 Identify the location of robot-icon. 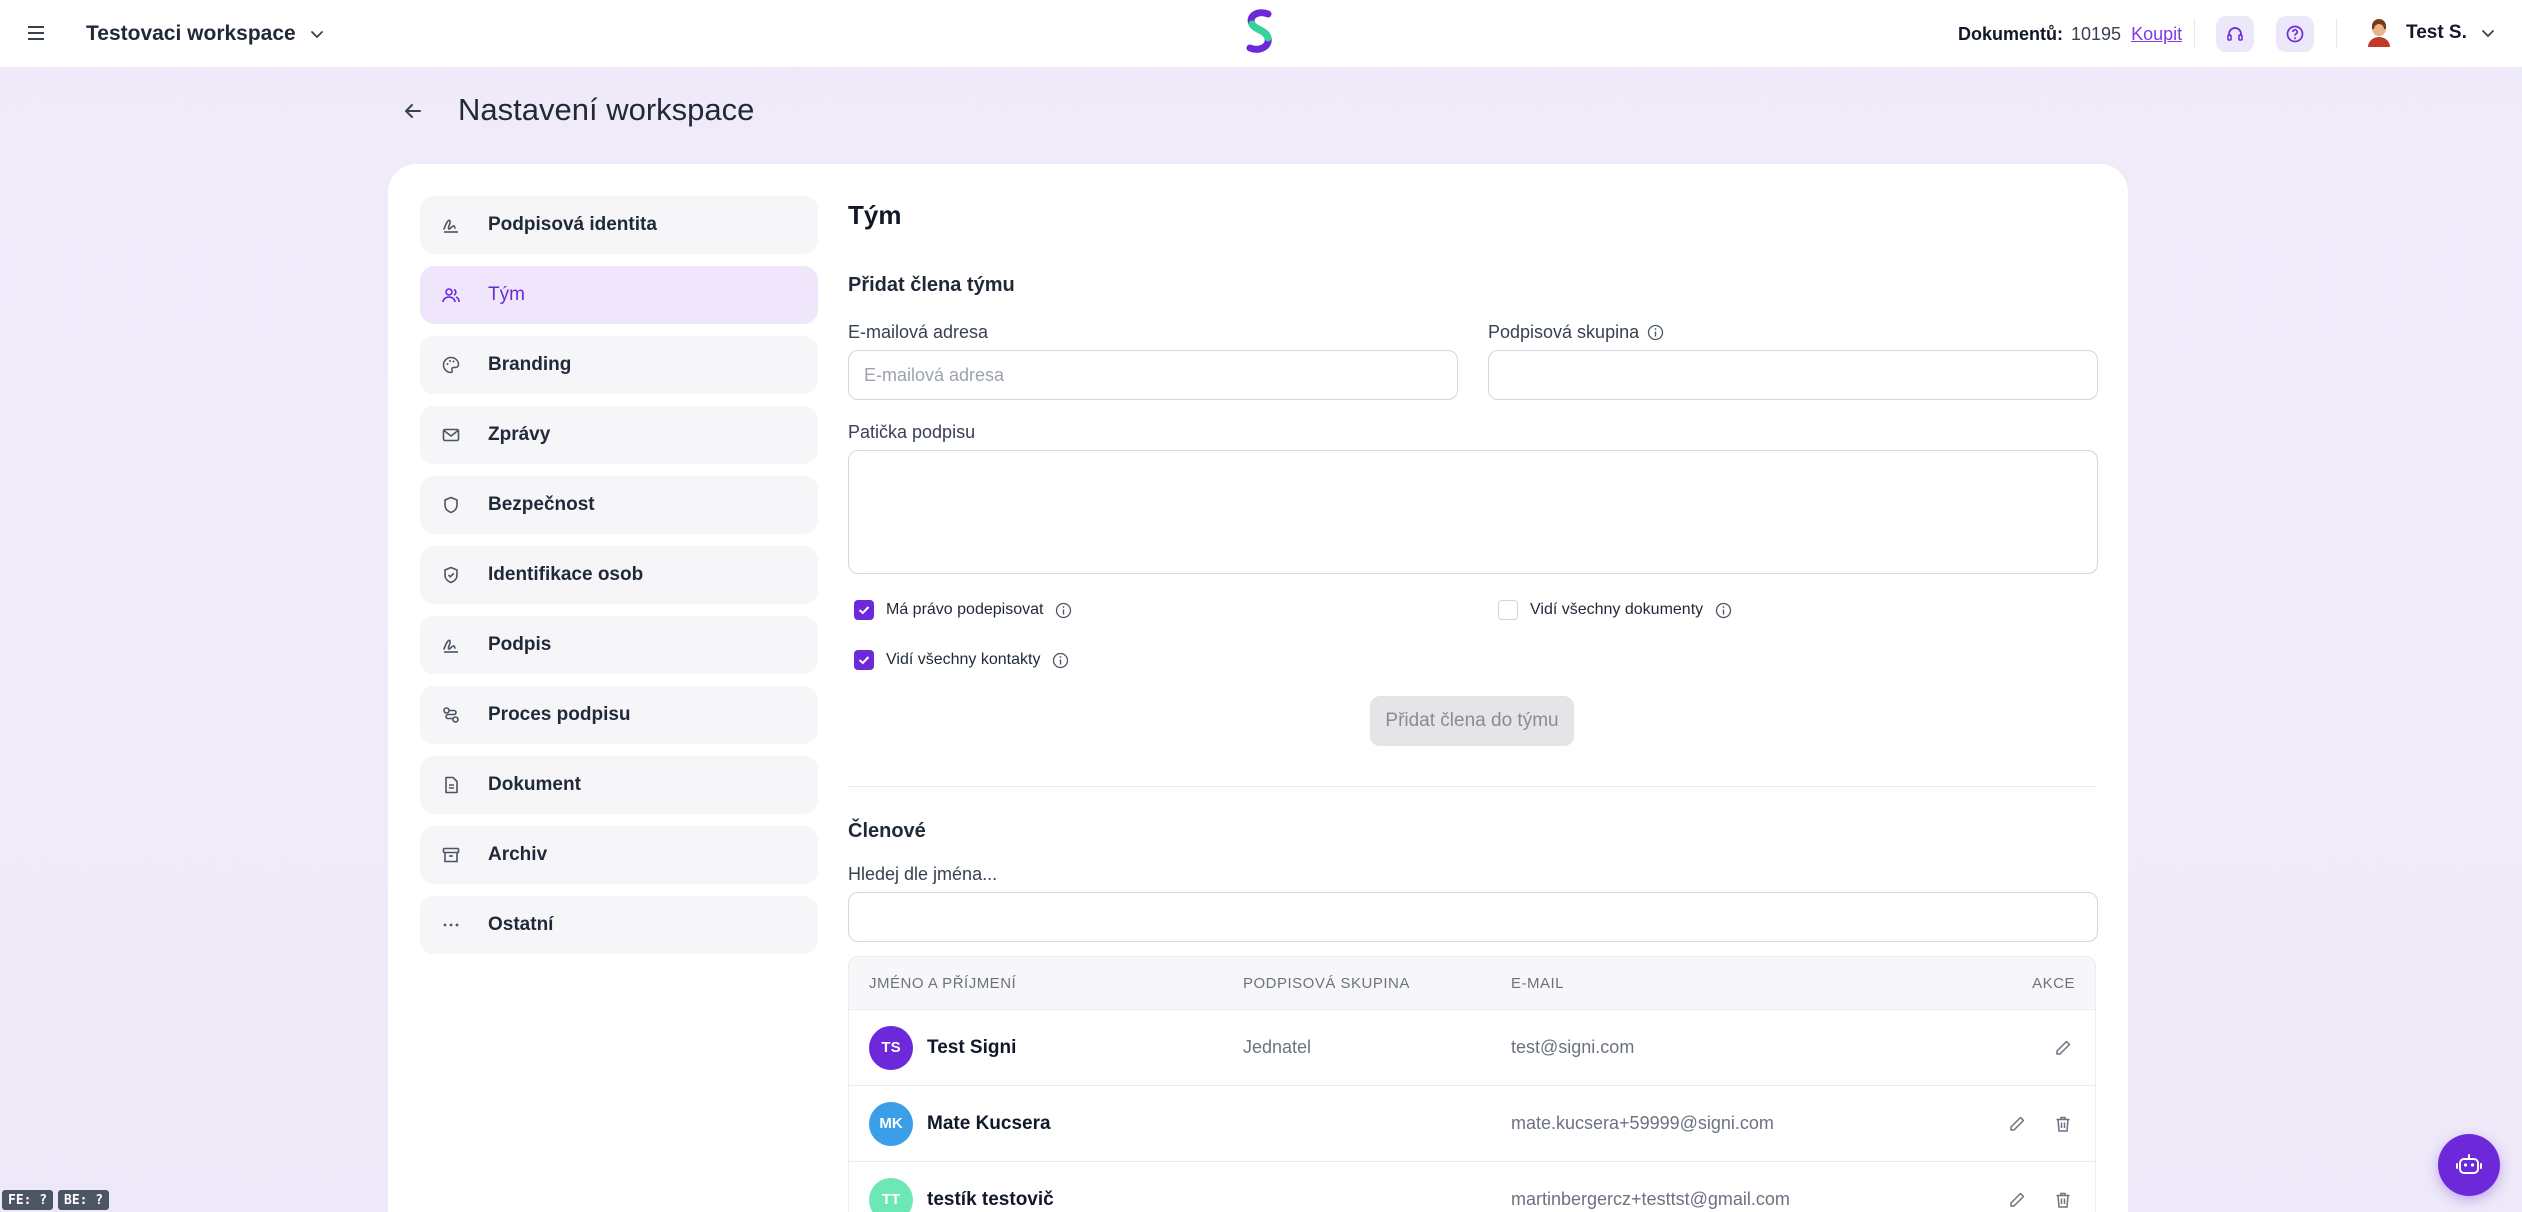
(2469, 1164).